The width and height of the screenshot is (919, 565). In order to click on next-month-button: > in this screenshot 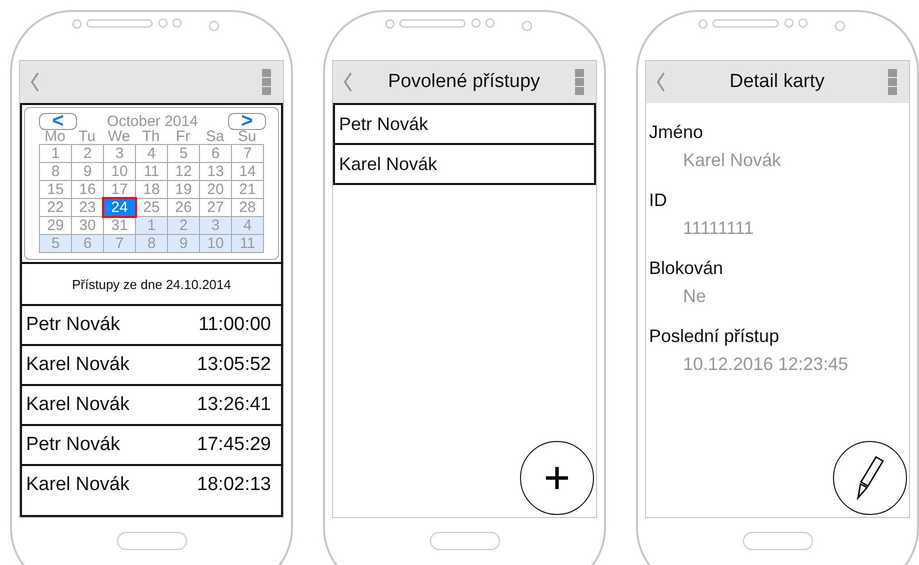, I will do `click(247, 121)`.